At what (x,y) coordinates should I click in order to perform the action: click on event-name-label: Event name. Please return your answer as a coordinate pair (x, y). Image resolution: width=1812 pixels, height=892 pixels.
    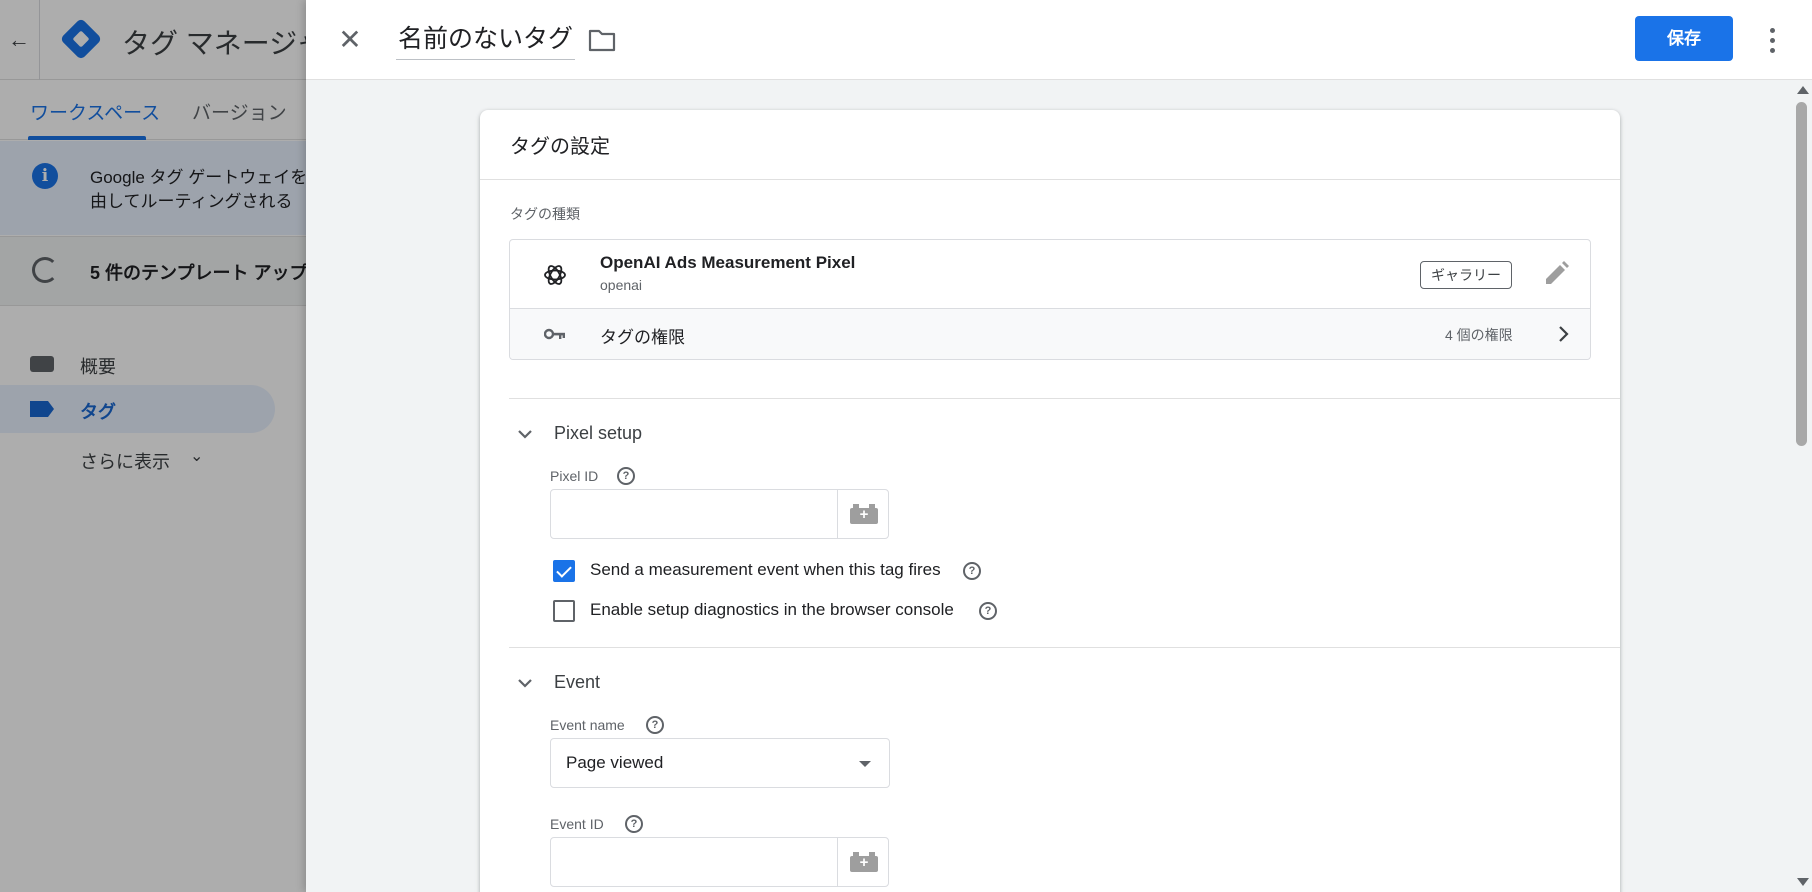
    Looking at the image, I should click on (587, 725).